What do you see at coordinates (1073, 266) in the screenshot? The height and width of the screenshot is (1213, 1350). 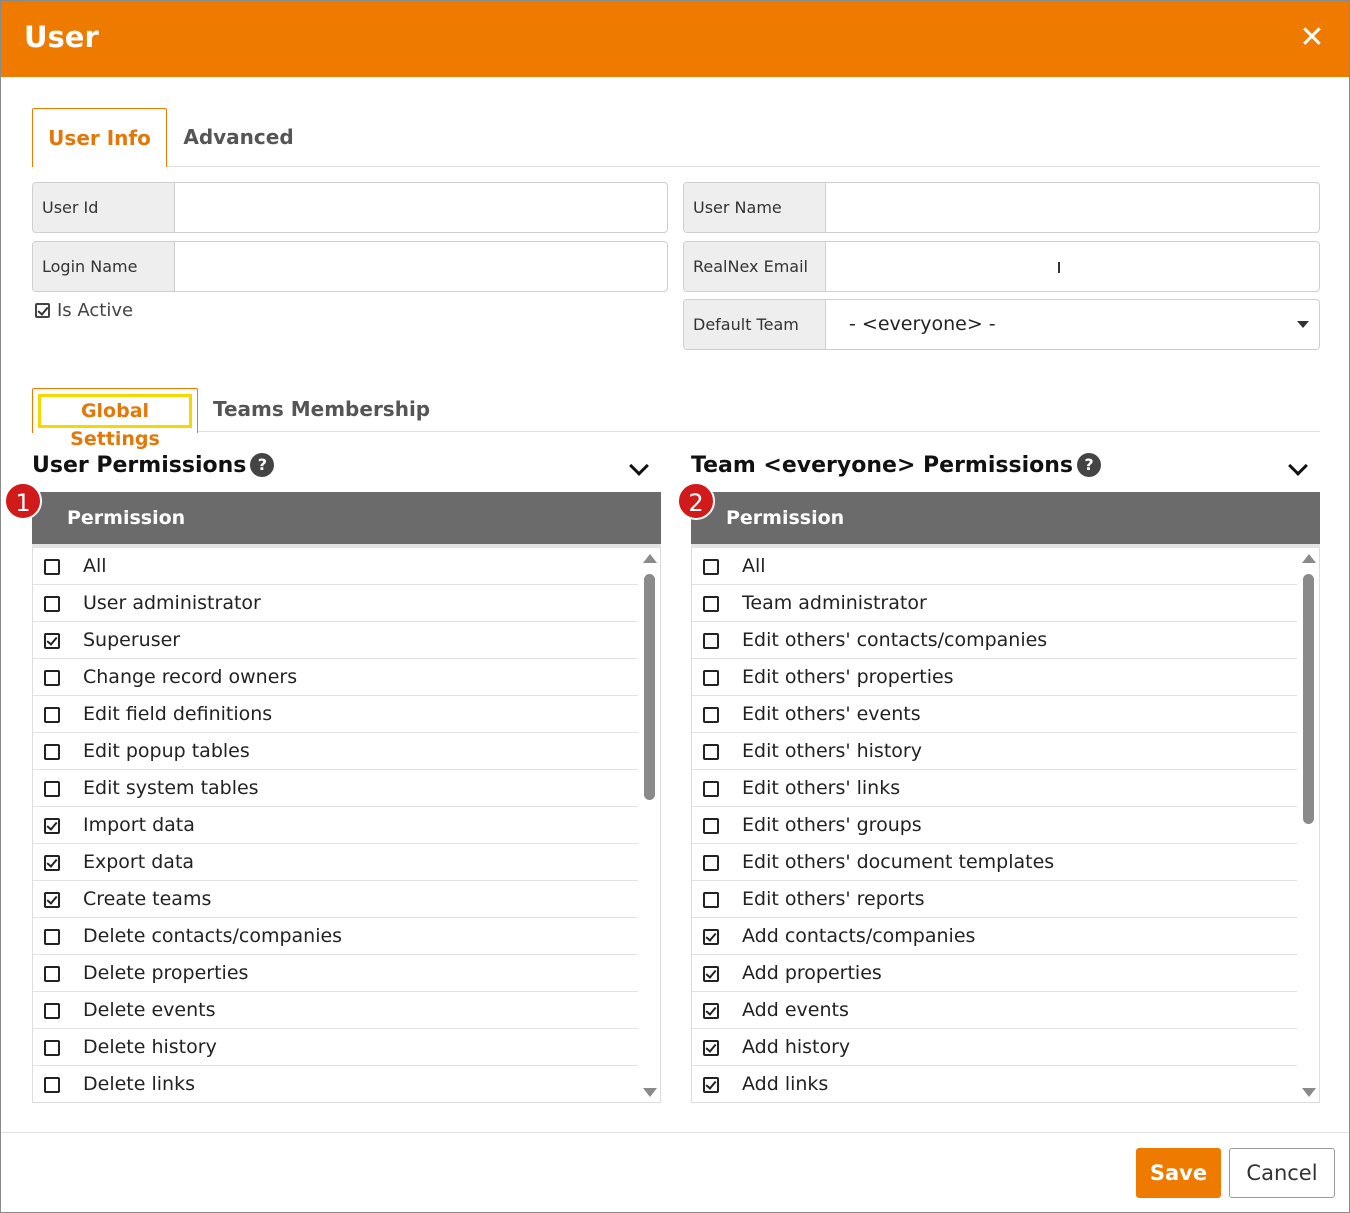 I see `realnex-email-input` at bounding box center [1073, 266].